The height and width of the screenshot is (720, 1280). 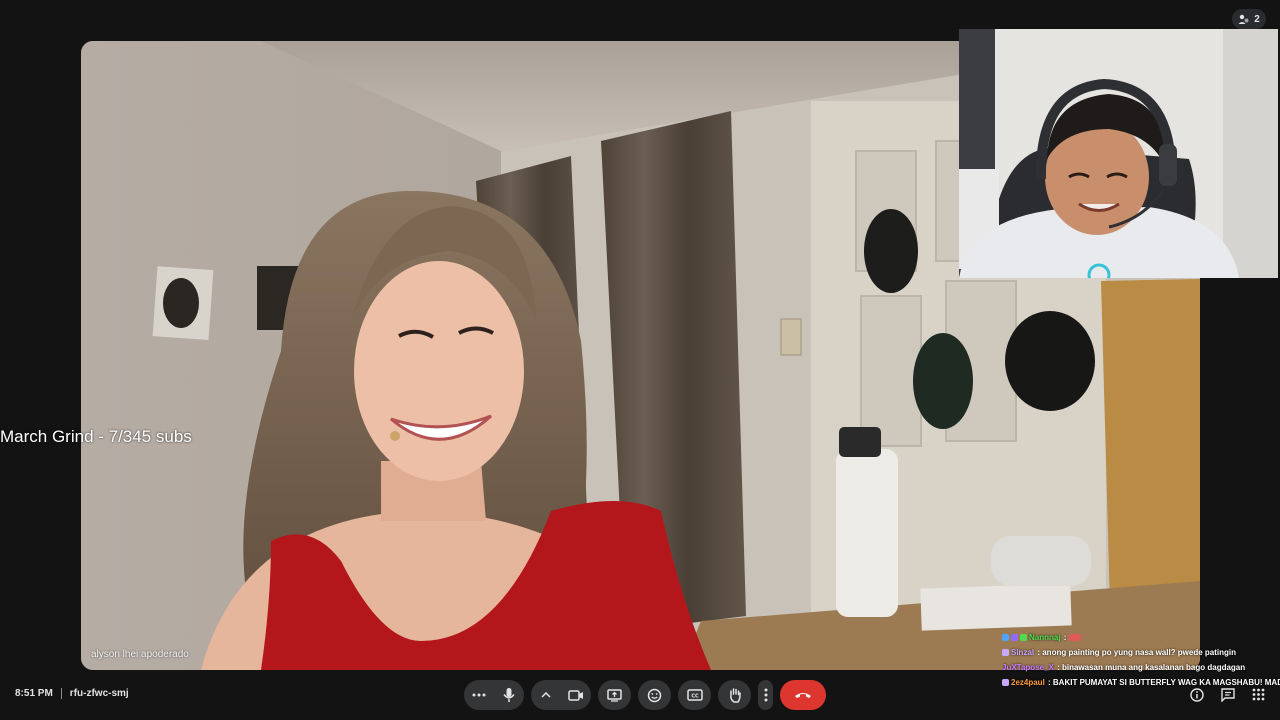 I want to click on chat-message: Nannnaj :, so click(x=1141, y=637).